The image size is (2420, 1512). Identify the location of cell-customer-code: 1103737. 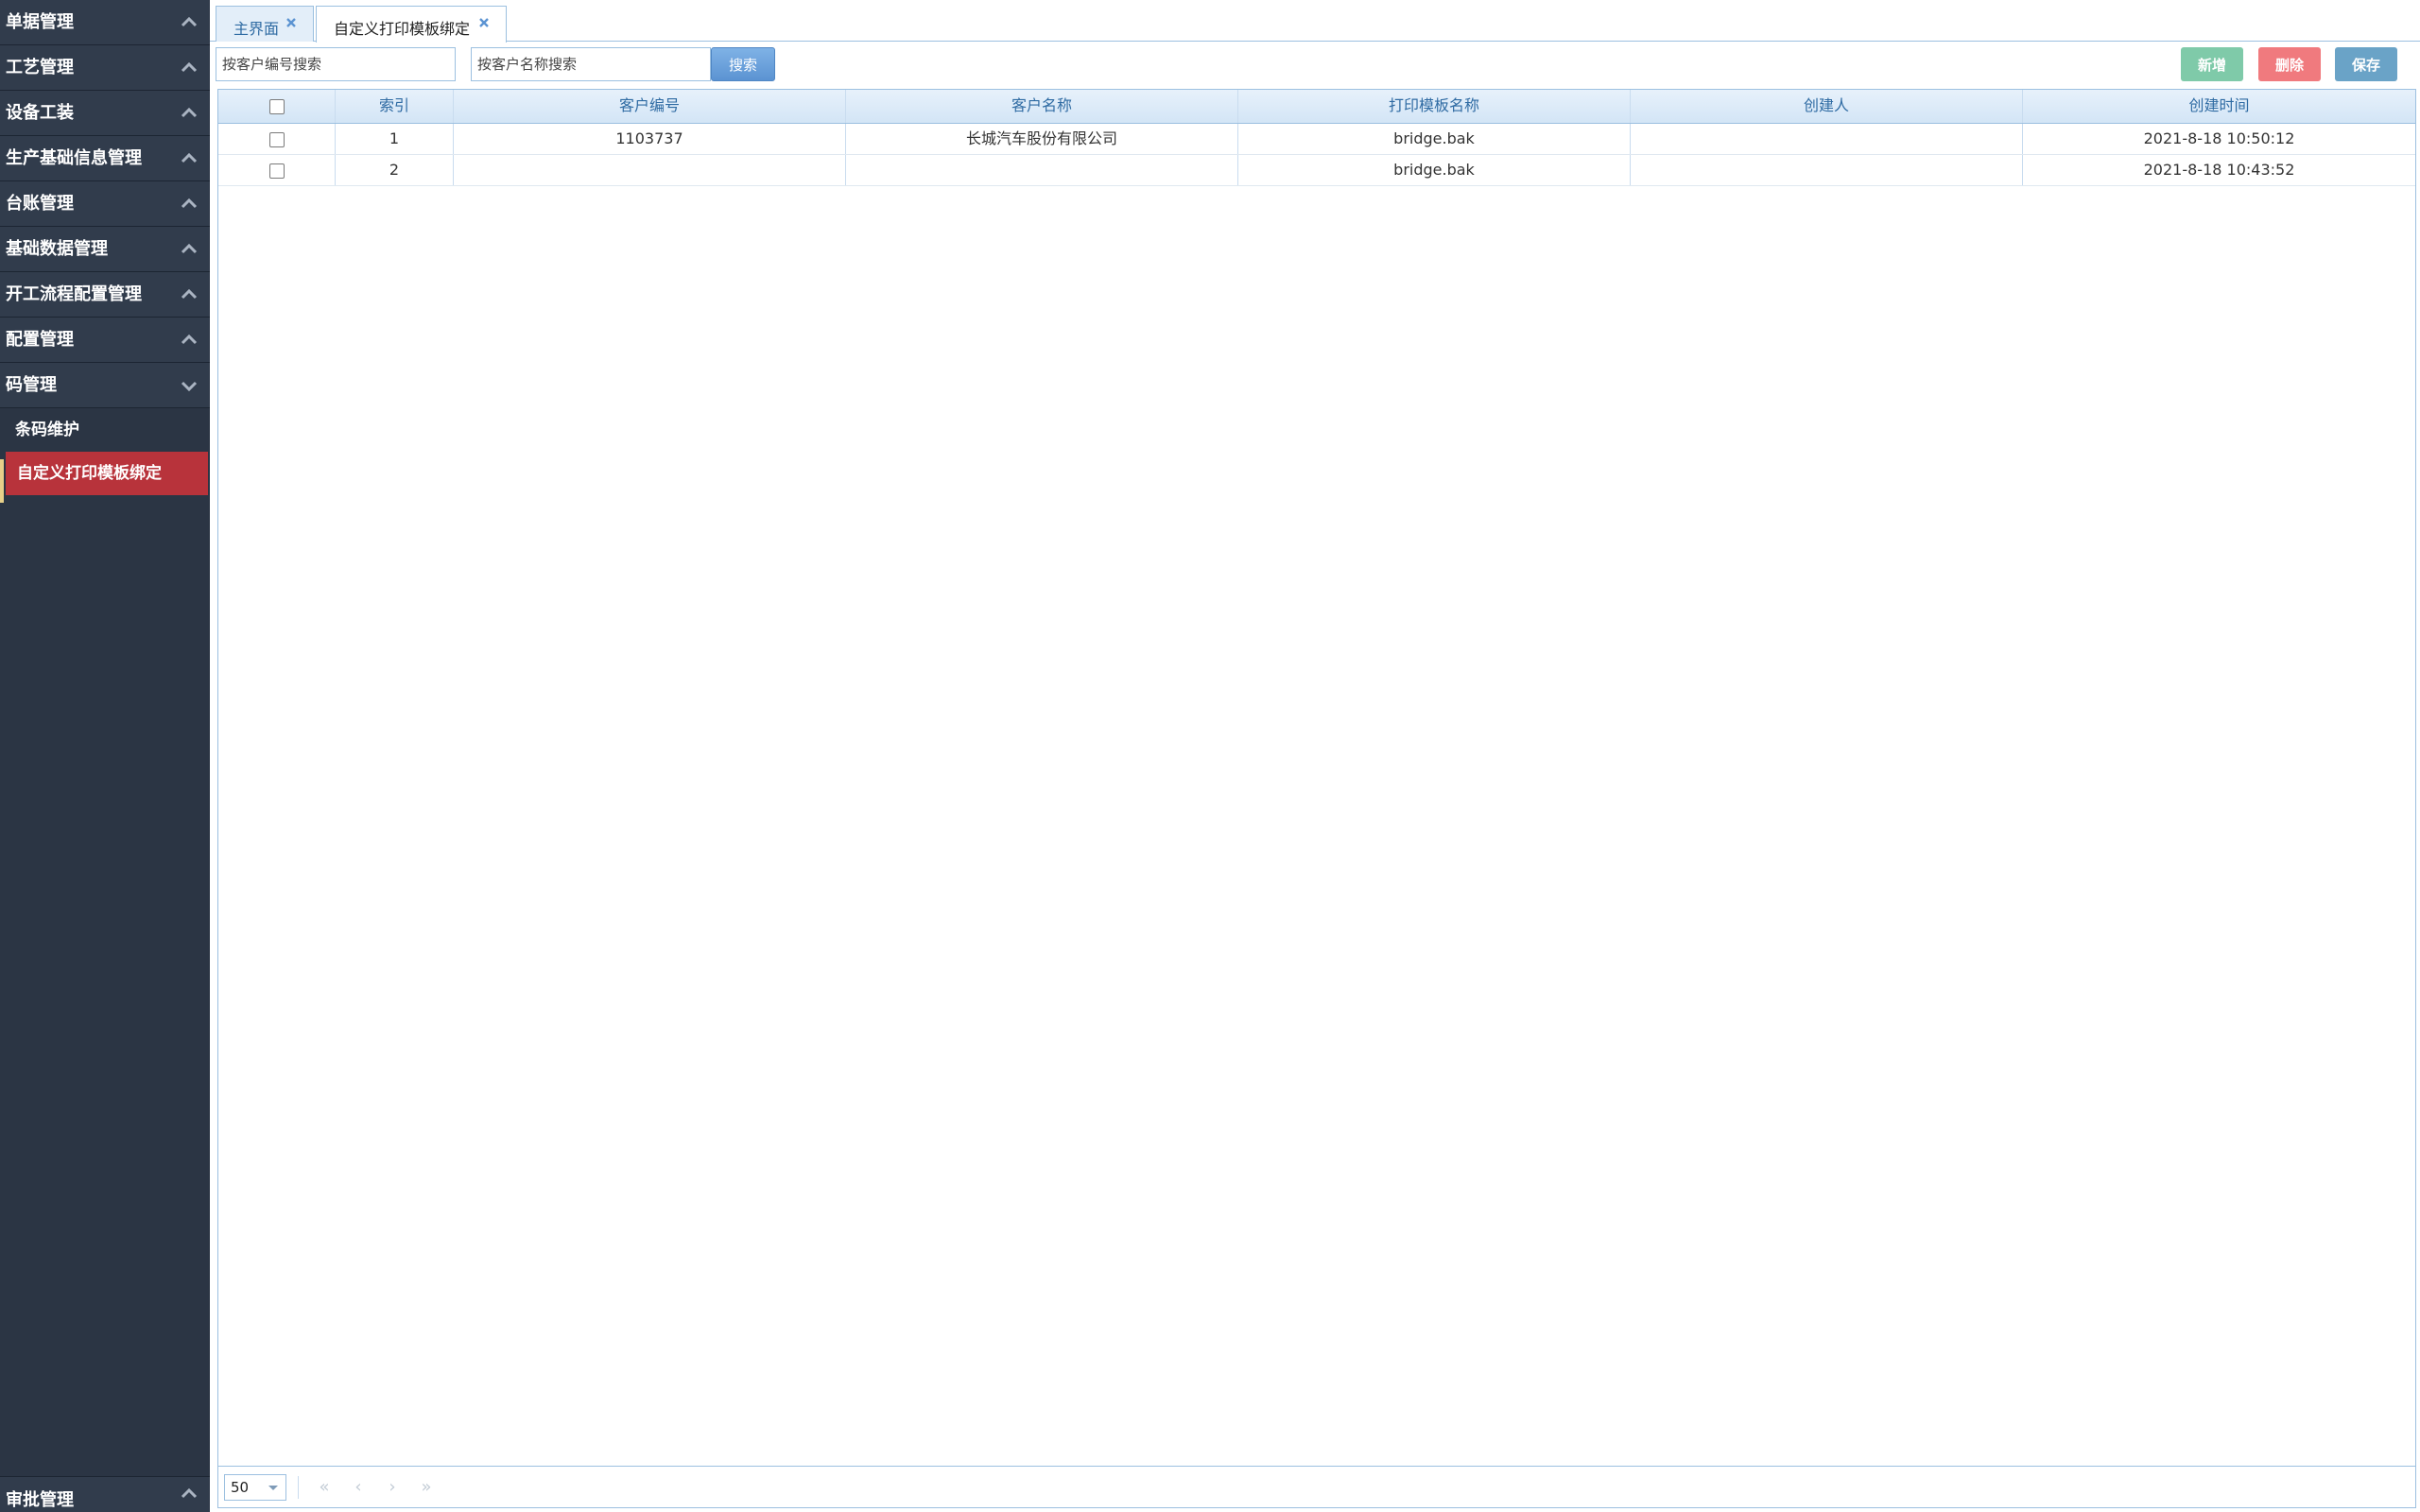
(650, 139).